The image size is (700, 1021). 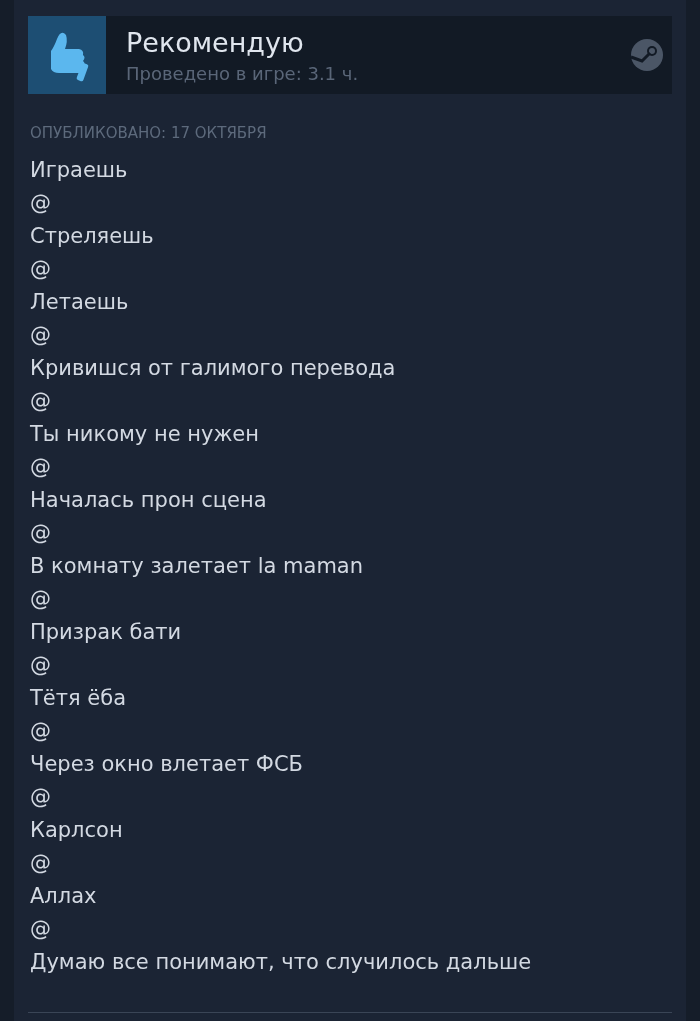 I want to click on review-line: Карлсон, so click(x=77, y=830).